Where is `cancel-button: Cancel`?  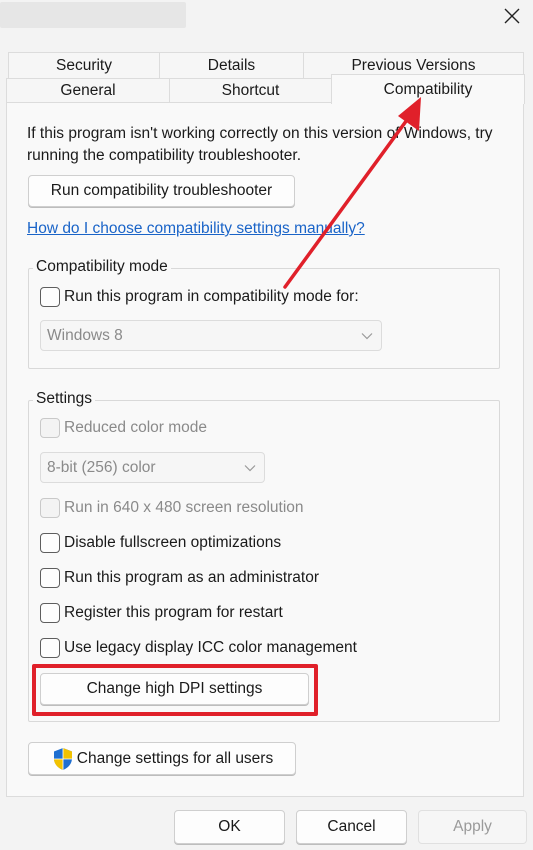 cancel-button: Cancel is located at coordinates (351, 827).